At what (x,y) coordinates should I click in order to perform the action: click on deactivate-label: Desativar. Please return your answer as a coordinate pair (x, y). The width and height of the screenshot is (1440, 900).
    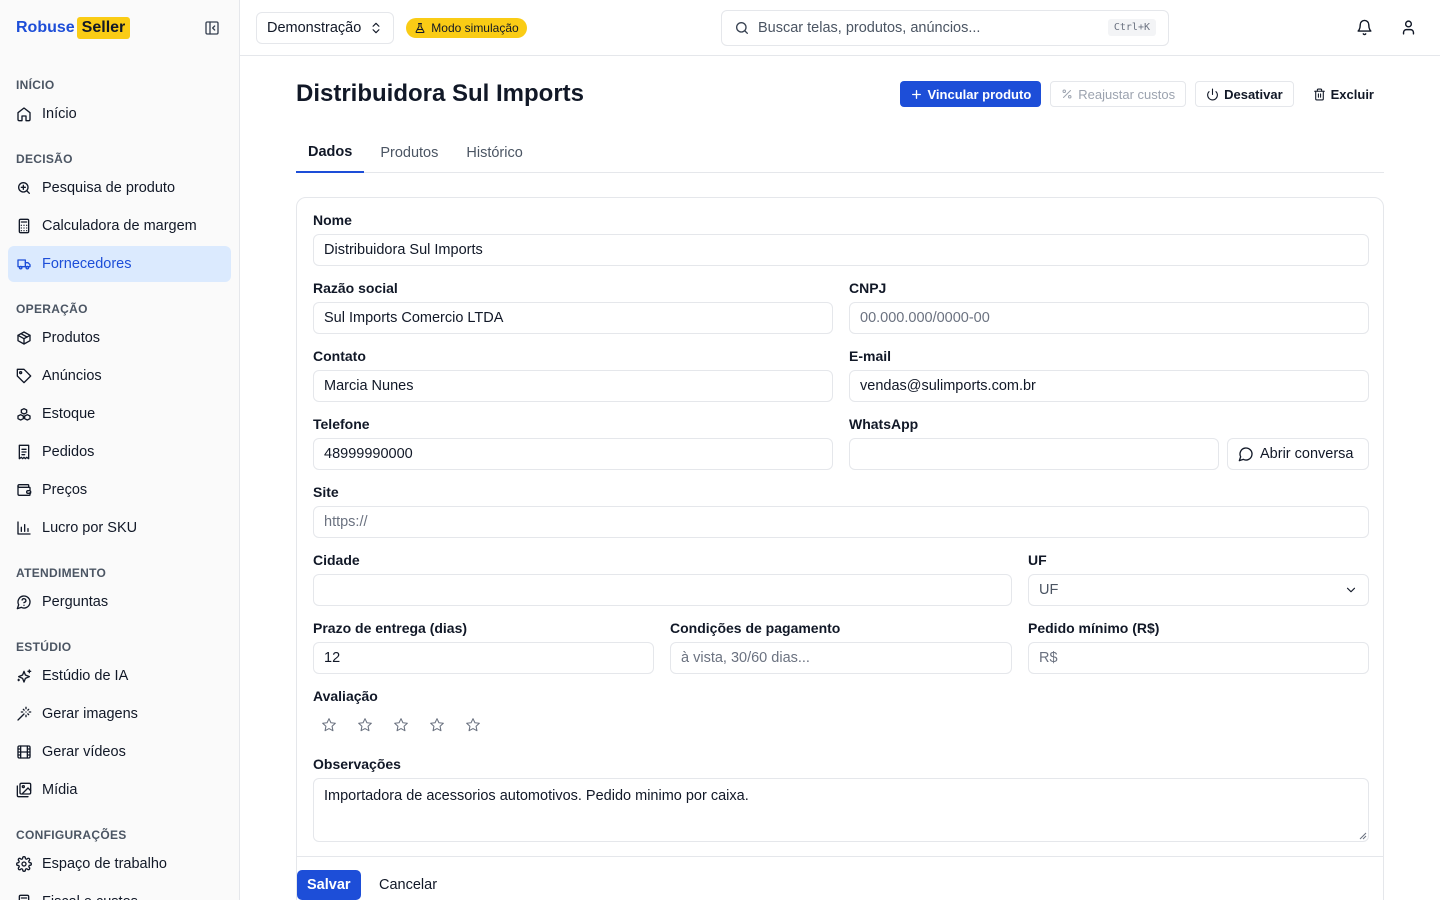
    Looking at the image, I should click on (1253, 94).